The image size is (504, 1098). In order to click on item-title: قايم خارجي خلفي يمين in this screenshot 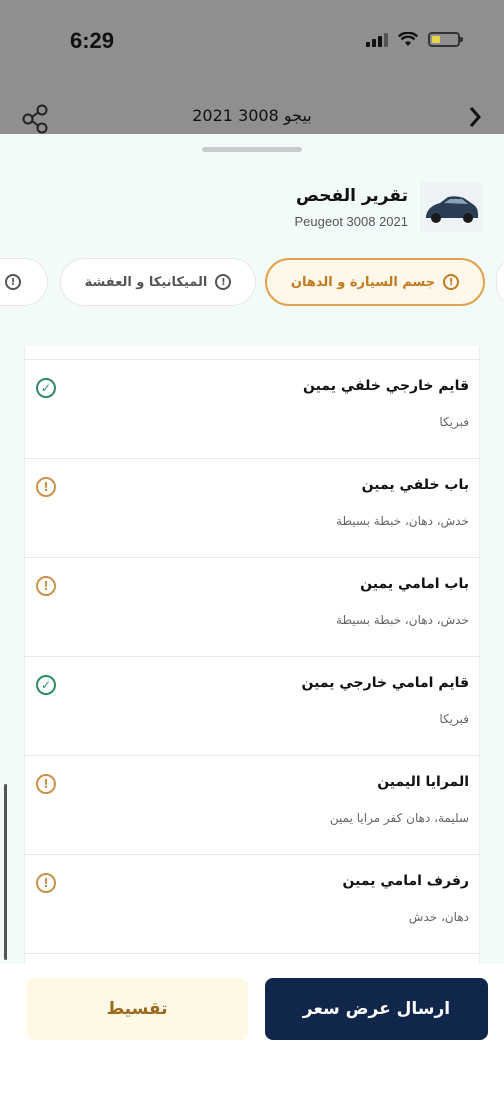, I will do `click(386, 386)`.